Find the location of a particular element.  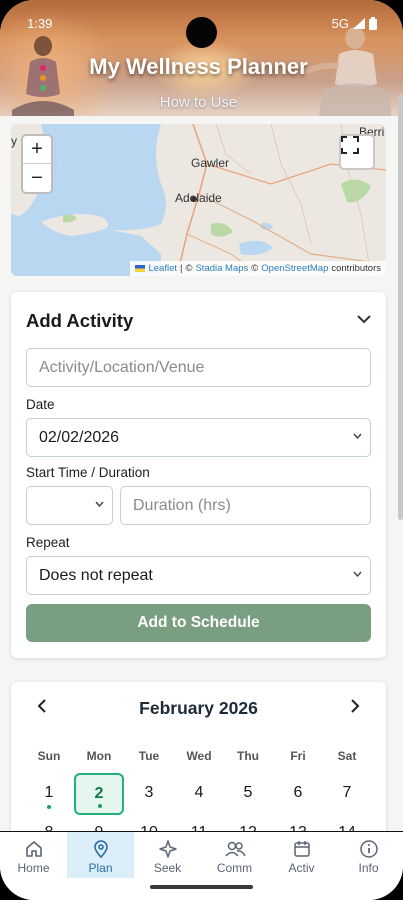

home-indicator is located at coordinates (201, 887).